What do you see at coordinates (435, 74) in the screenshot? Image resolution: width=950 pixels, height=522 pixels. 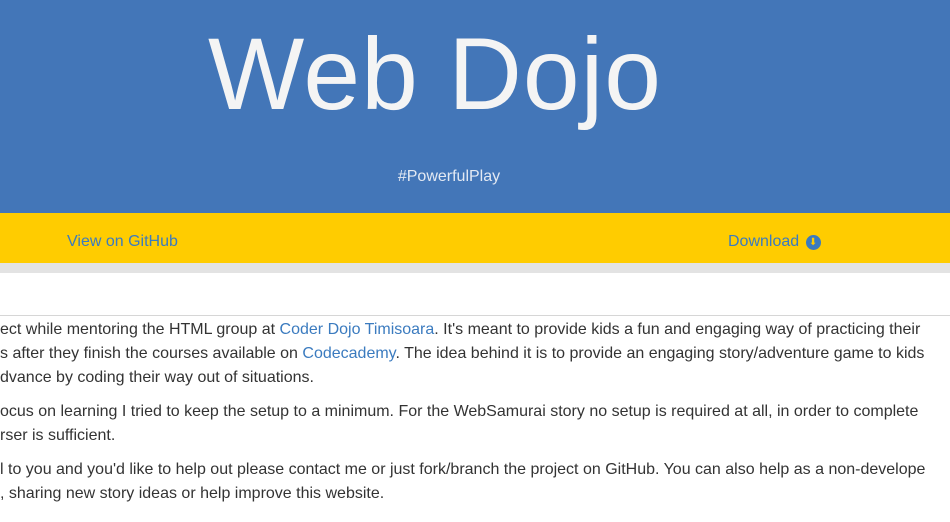 I see `site-title: Web Dojo` at bounding box center [435, 74].